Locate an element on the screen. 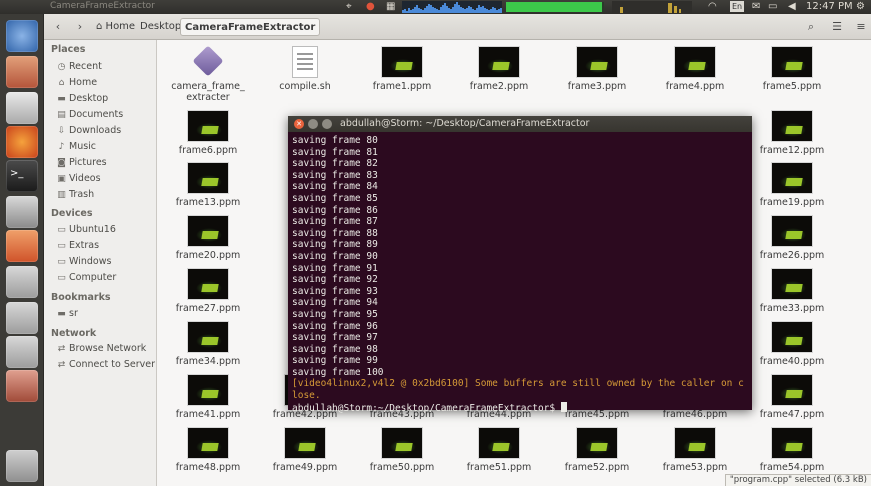  sidebar-item-label: Home is located at coordinates (83, 82).